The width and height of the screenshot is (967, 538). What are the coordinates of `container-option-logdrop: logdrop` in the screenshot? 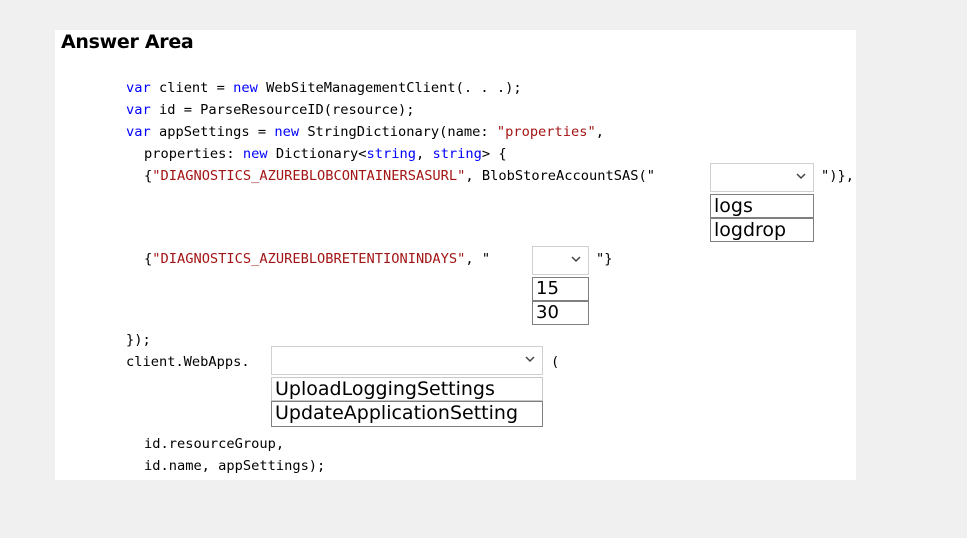 It's located at (762, 230).